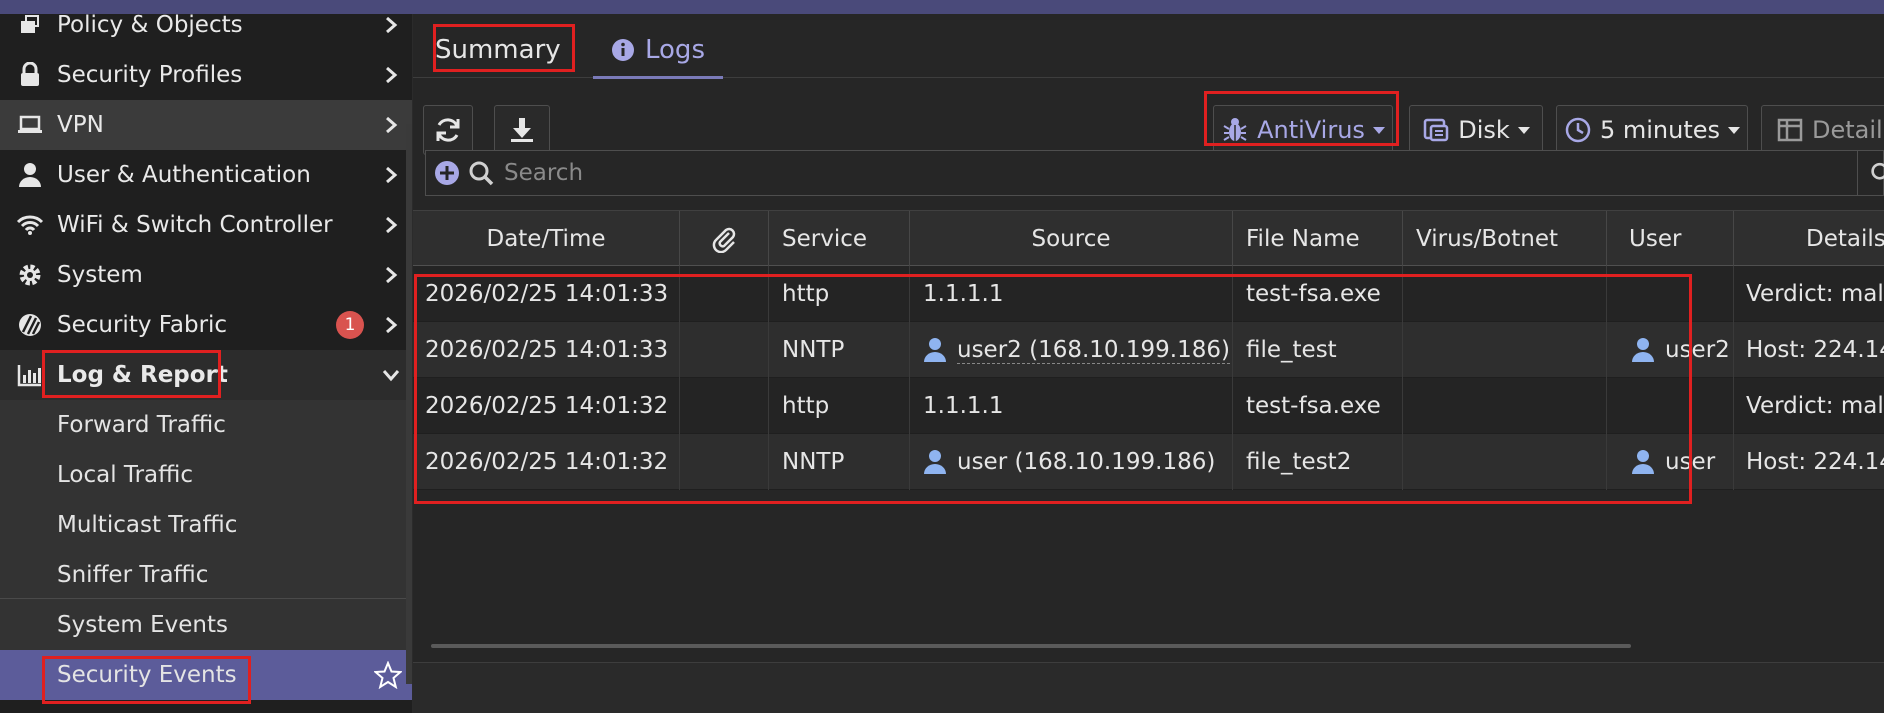 This screenshot has width=1884, height=713. I want to click on cell-attachment, so click(724, 406).